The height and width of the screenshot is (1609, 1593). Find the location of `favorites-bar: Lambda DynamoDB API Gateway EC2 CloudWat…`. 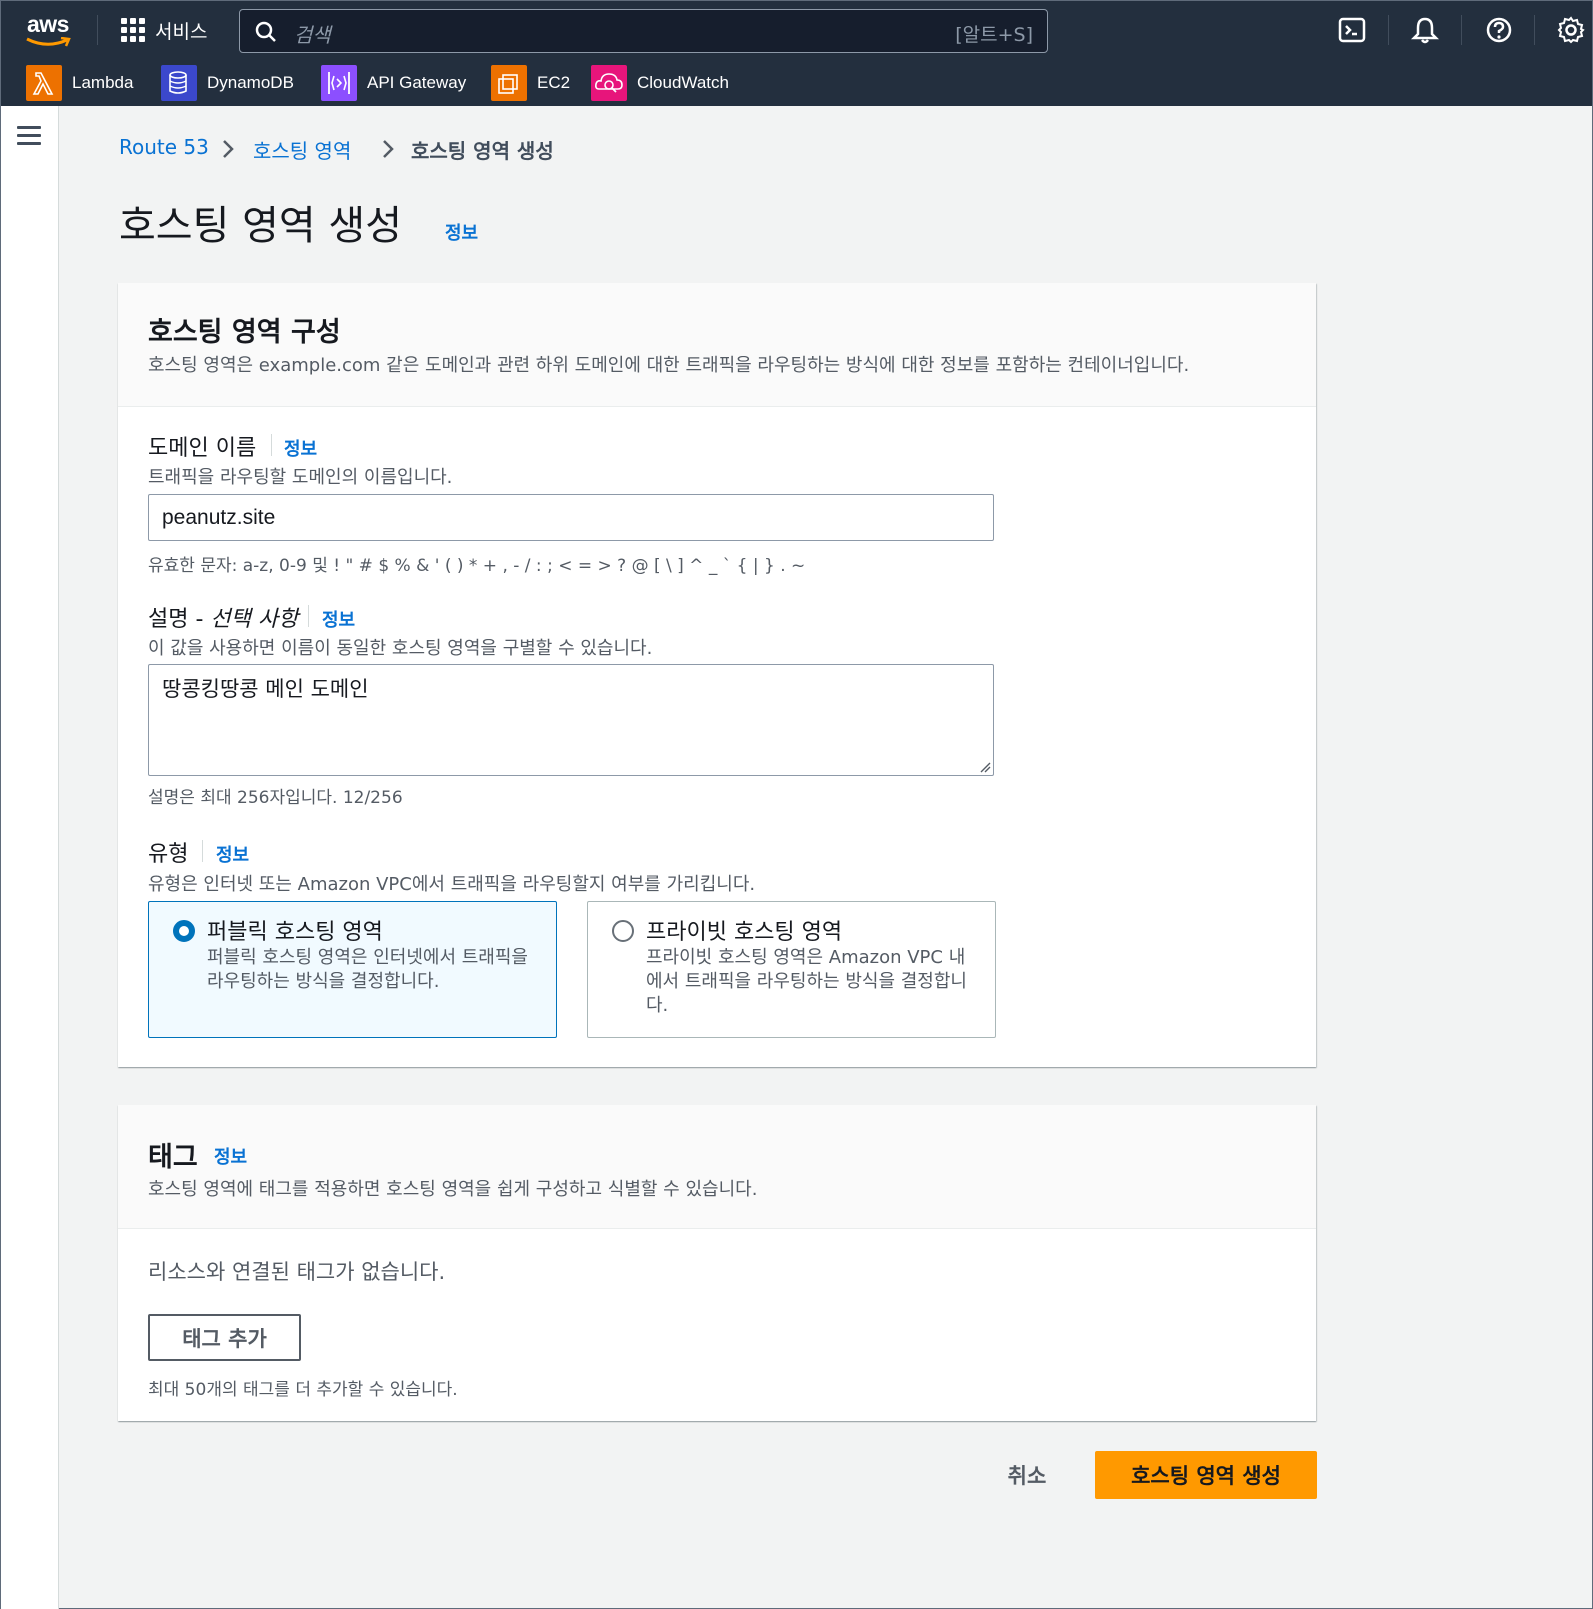

favorites-bar: Lambda DynamoDB API Gateway EC2 CloudWat… is located at coordinates (796, 83).